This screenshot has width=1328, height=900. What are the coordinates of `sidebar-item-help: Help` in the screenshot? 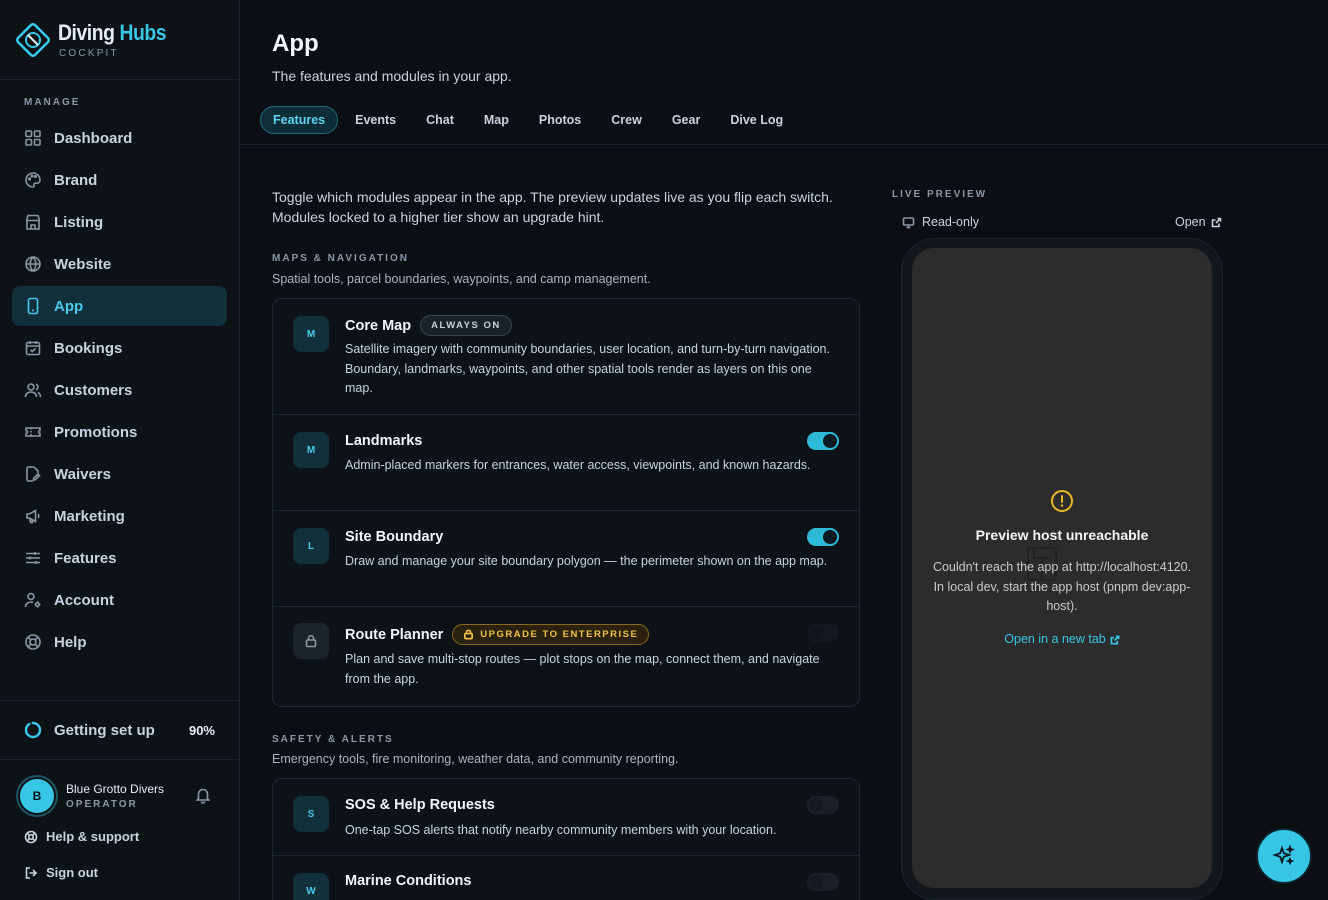 It's located at (119, 642).